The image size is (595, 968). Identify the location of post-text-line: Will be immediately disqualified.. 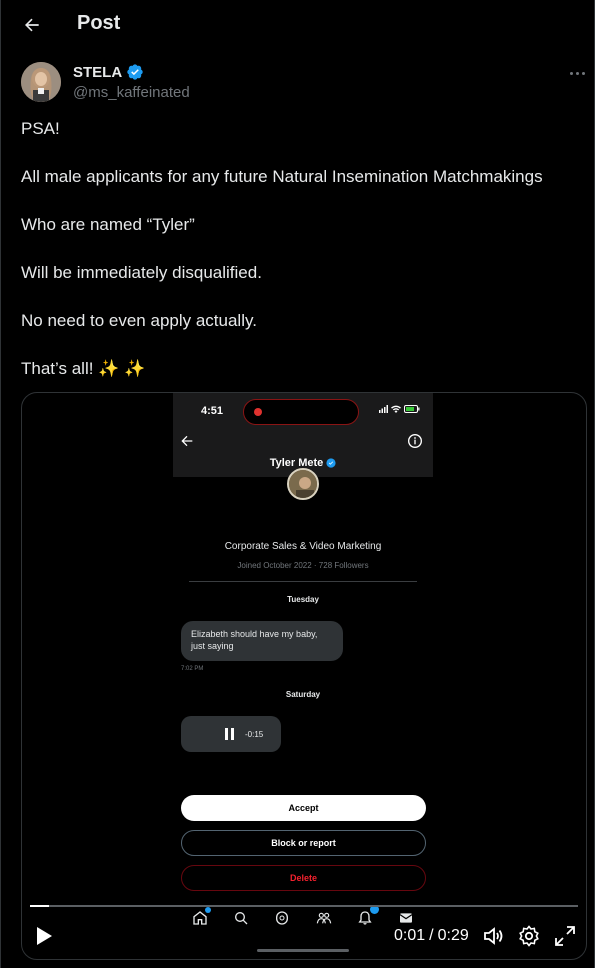
(141, 272).